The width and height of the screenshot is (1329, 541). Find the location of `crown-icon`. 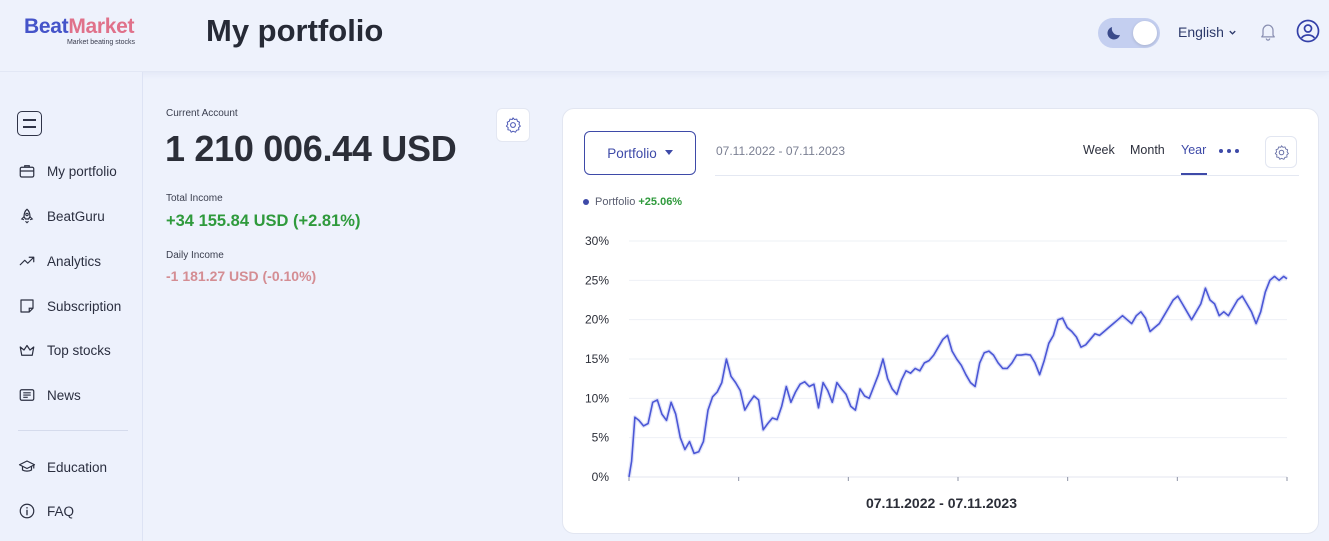

crown-icon is located at coordinates (27, 350).